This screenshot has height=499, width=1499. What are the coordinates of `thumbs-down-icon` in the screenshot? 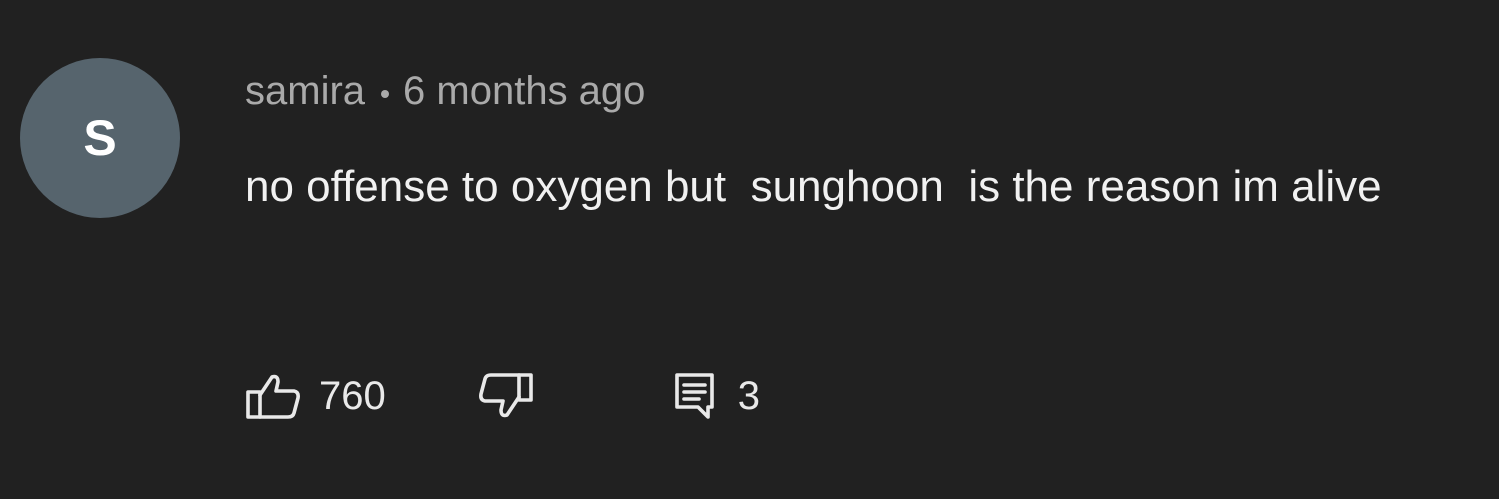 It's located at (505, 396).